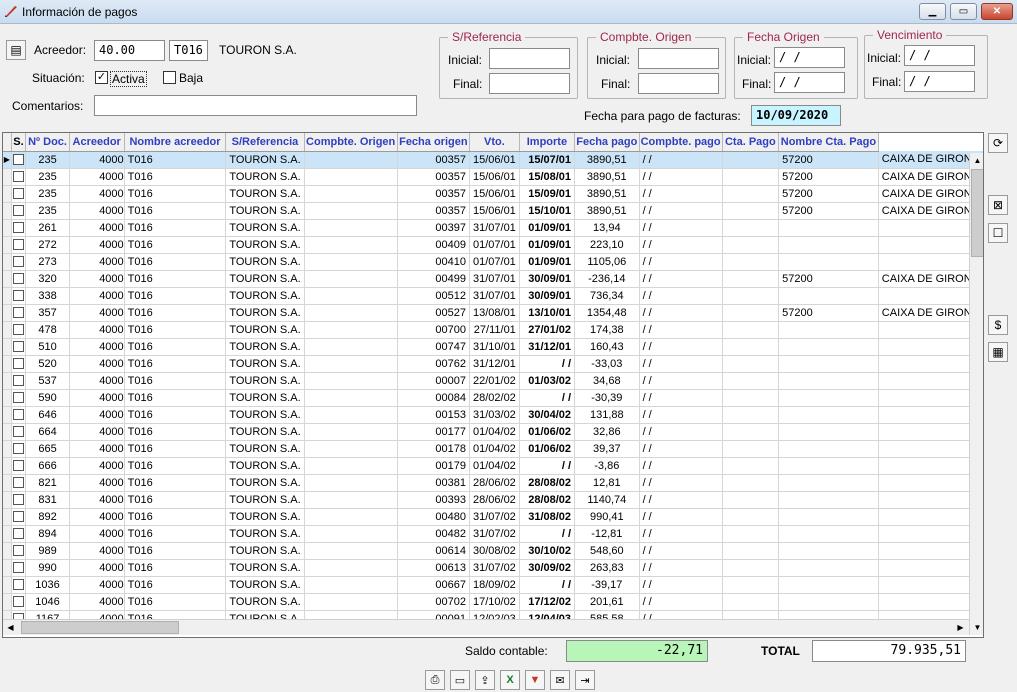 This screenshot has width=1017, height=692. What do you see at coordinates (529, 83) in the screenshot?
I see `sref-final-field` at bounding box center [529, 83].